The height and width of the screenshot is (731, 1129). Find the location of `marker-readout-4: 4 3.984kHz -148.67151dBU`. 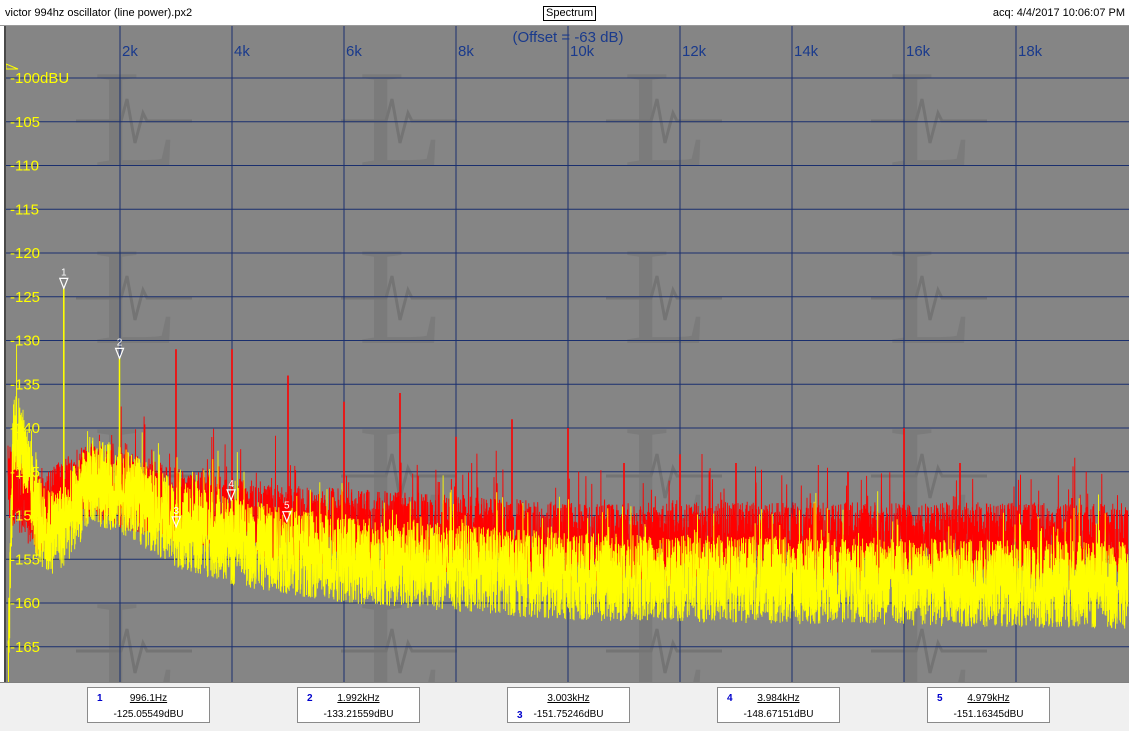

marker-readout-4: 4 3.984kHz -148.67151dBU is located at coordinates (778, 705).